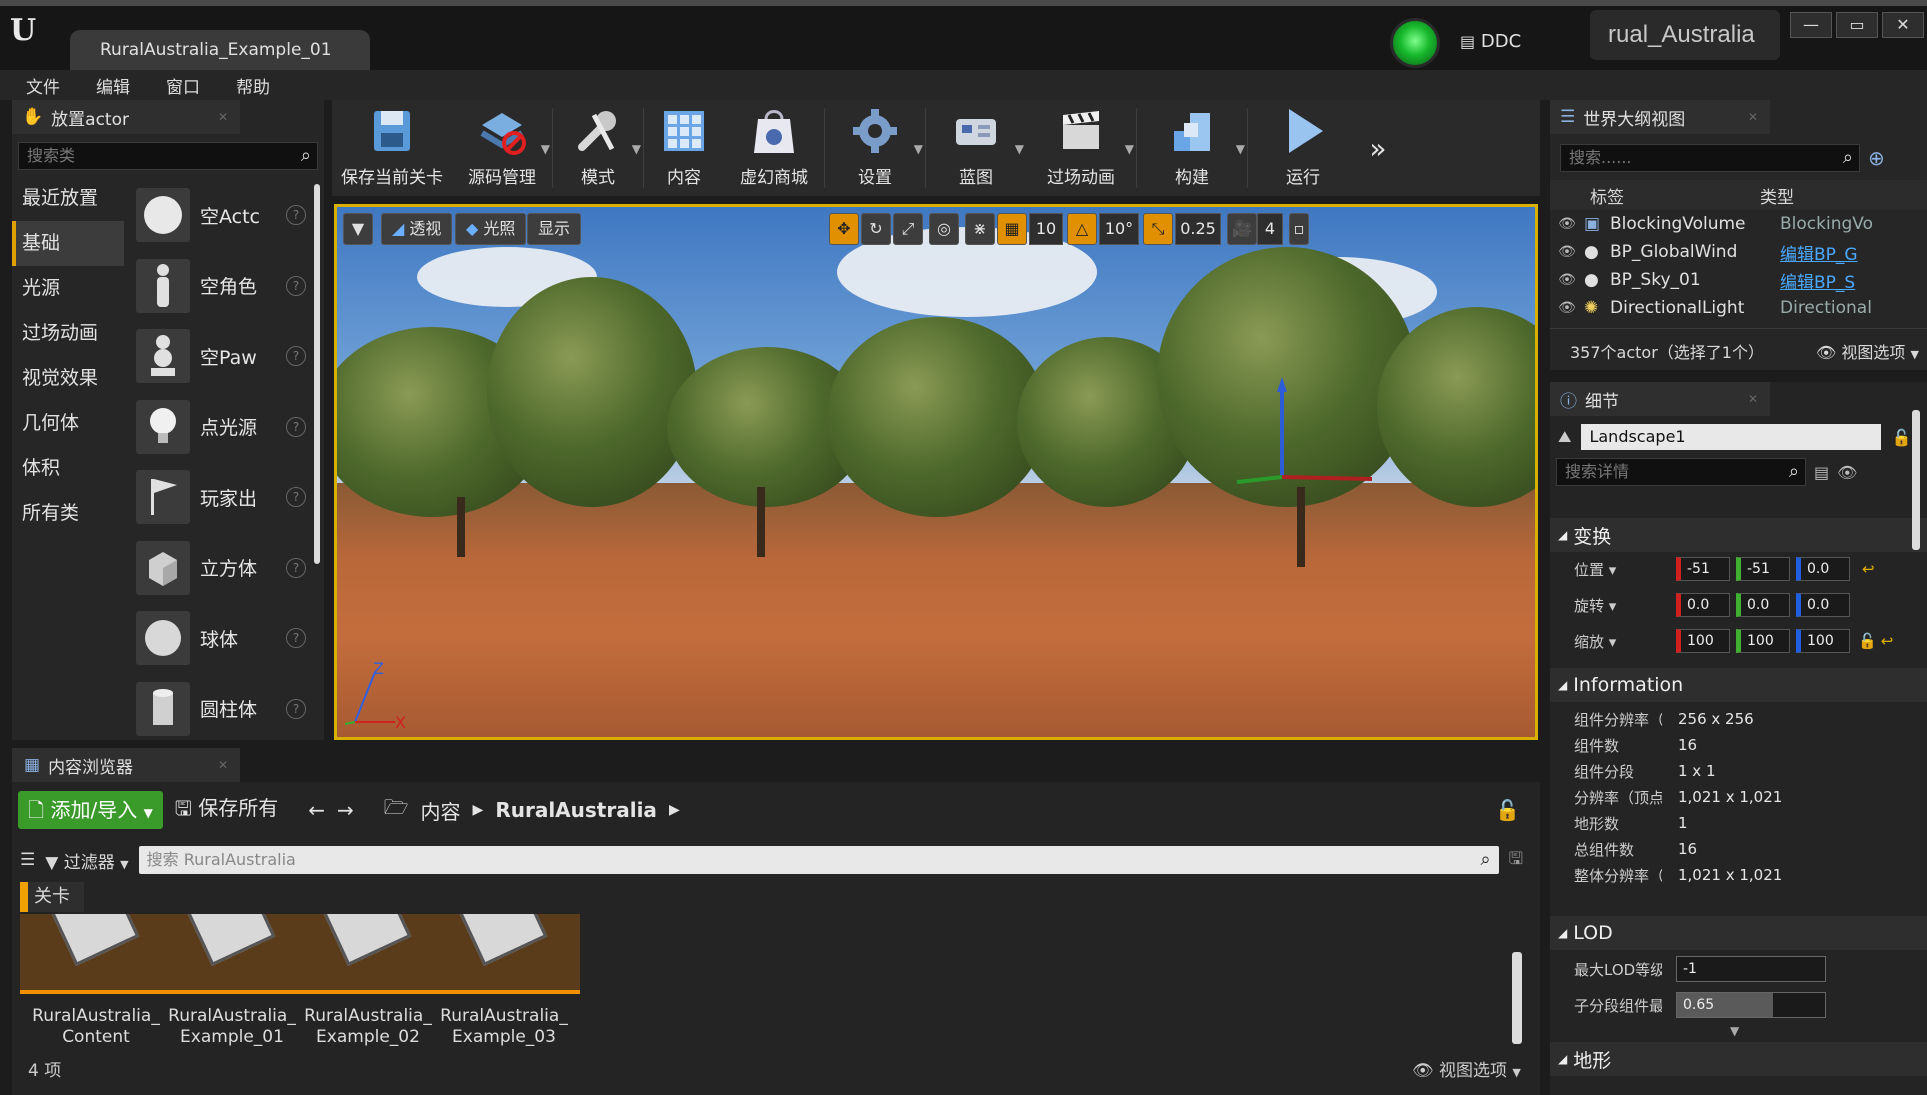 This screenshot has width=1927, height=1095. What do you see at coordinates (1192, 148) in the screenshot?
I see `build-button: 构建 ▼` at bounding box center [1192, 148].